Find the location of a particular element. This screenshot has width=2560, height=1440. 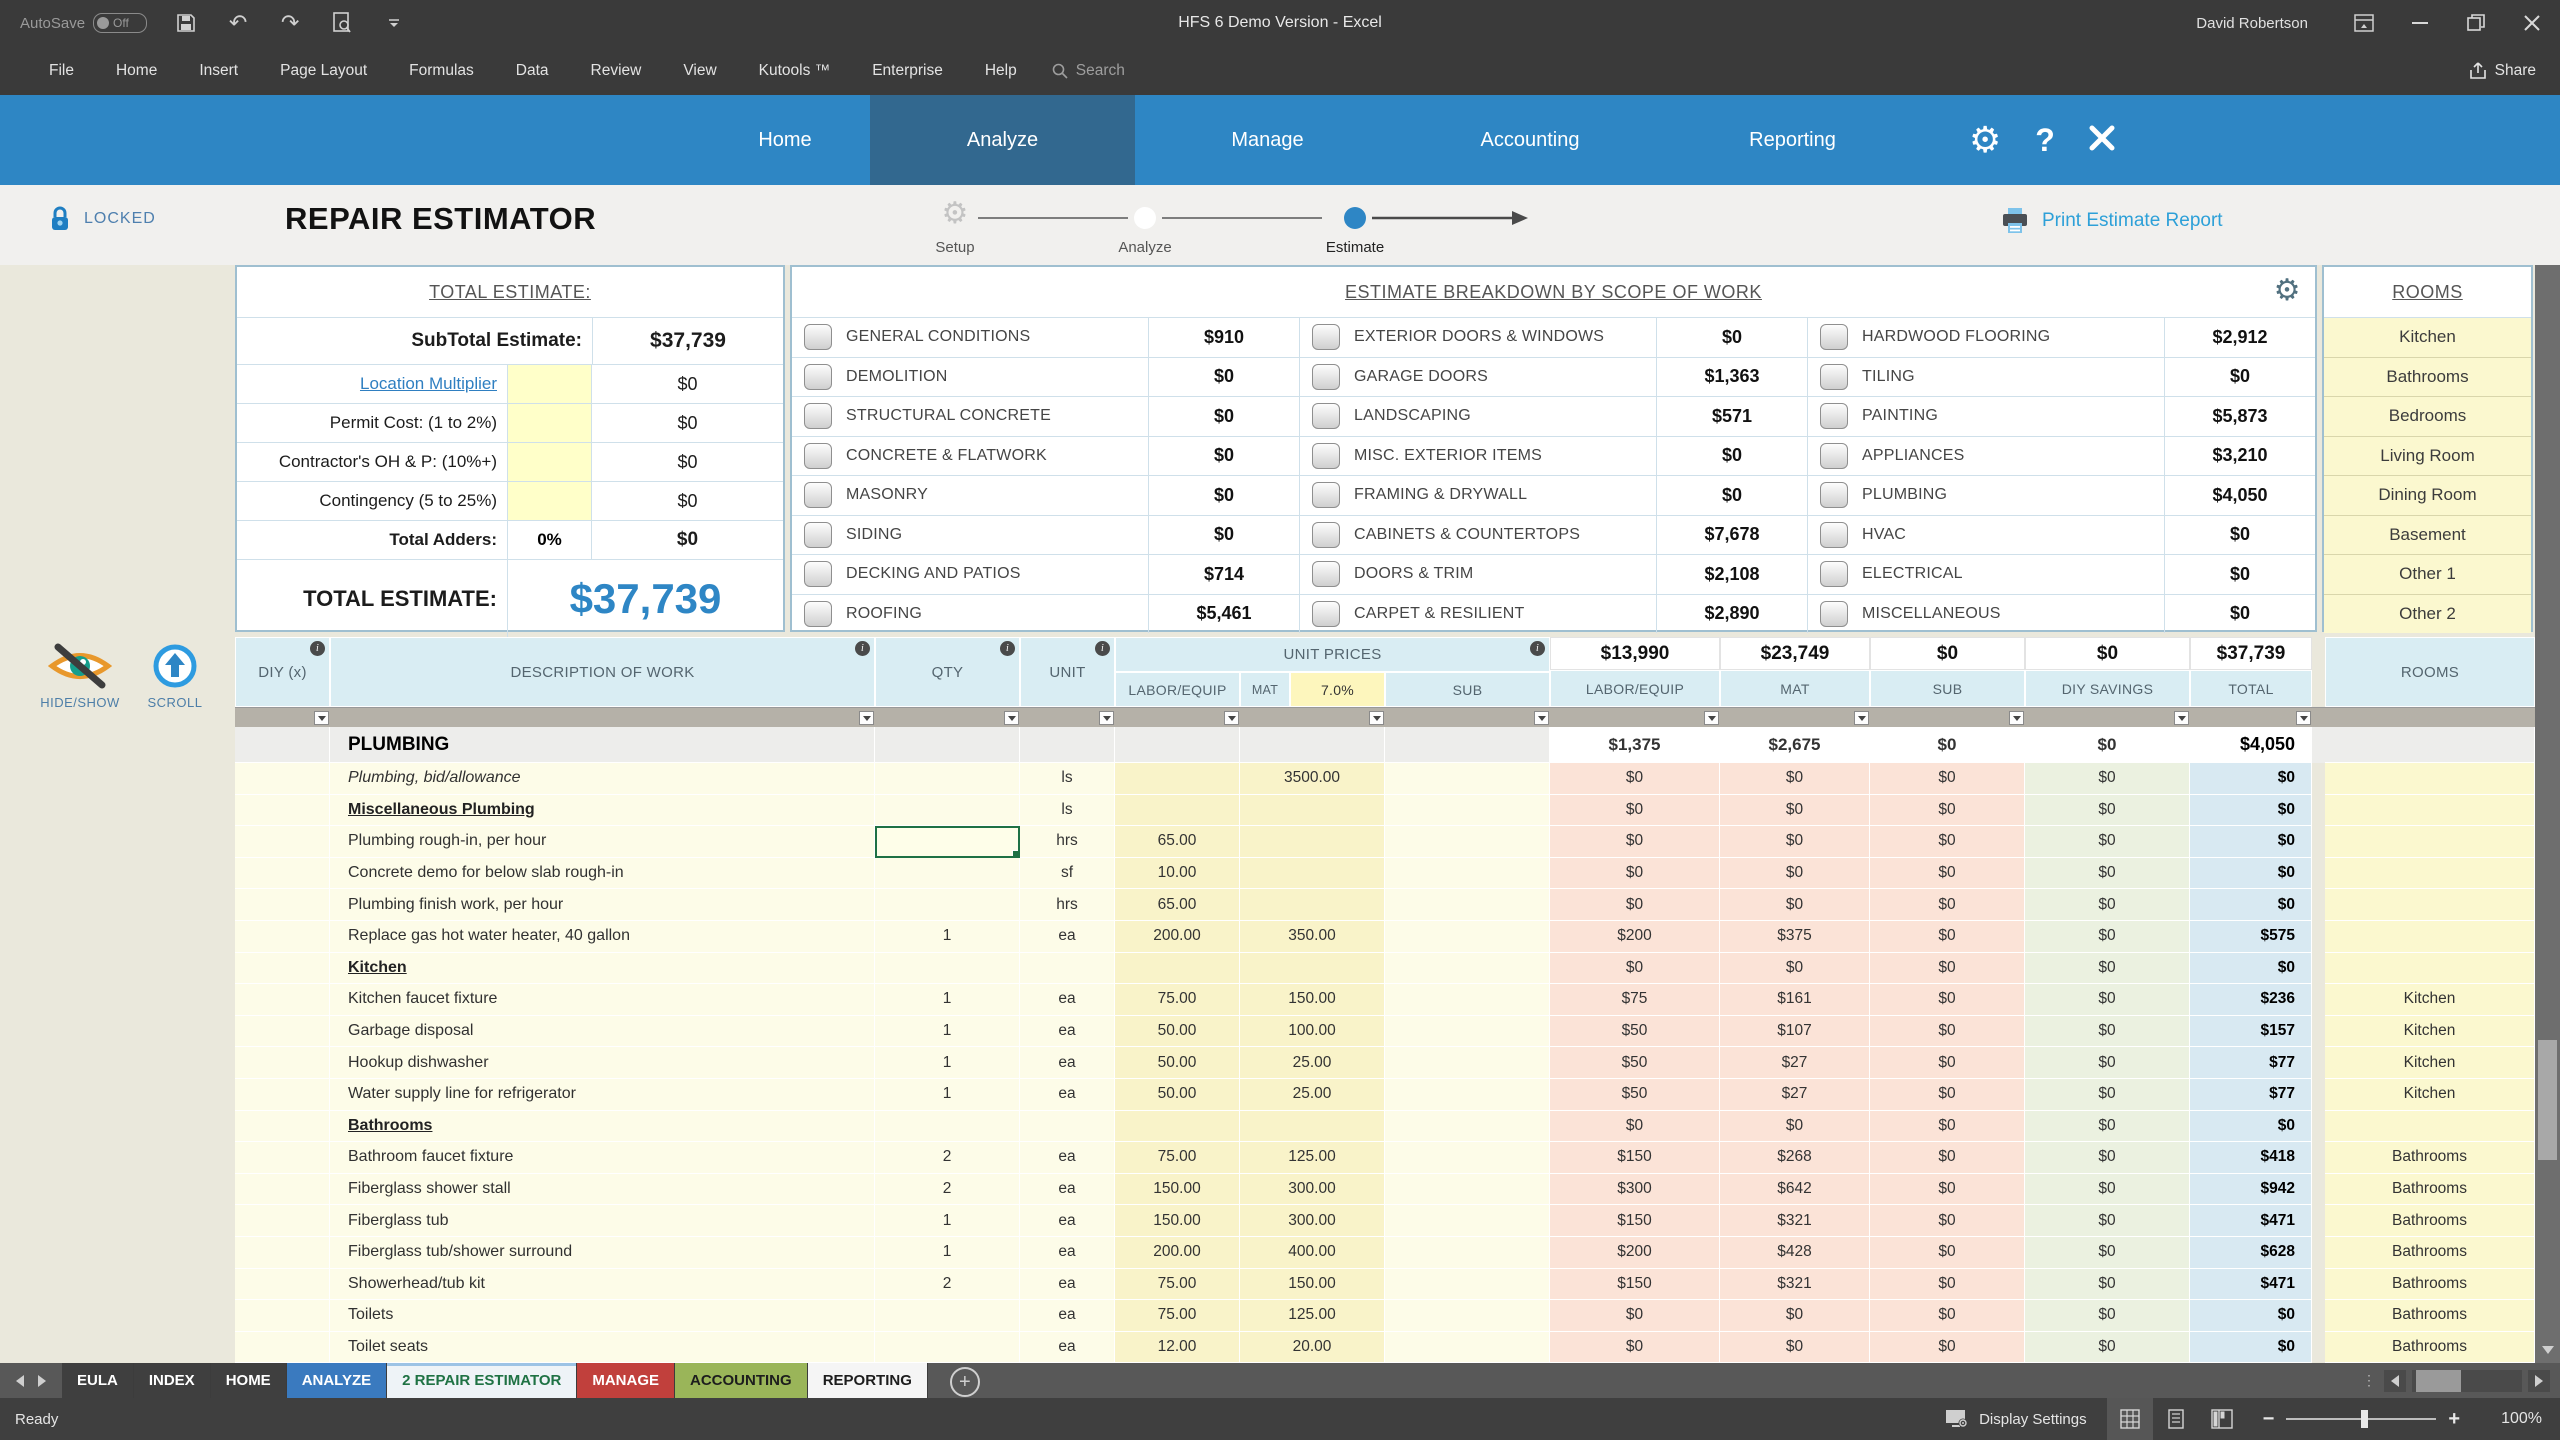

cell-unit-price-mat: 150.00 is located at coordinates (1312, 1284).